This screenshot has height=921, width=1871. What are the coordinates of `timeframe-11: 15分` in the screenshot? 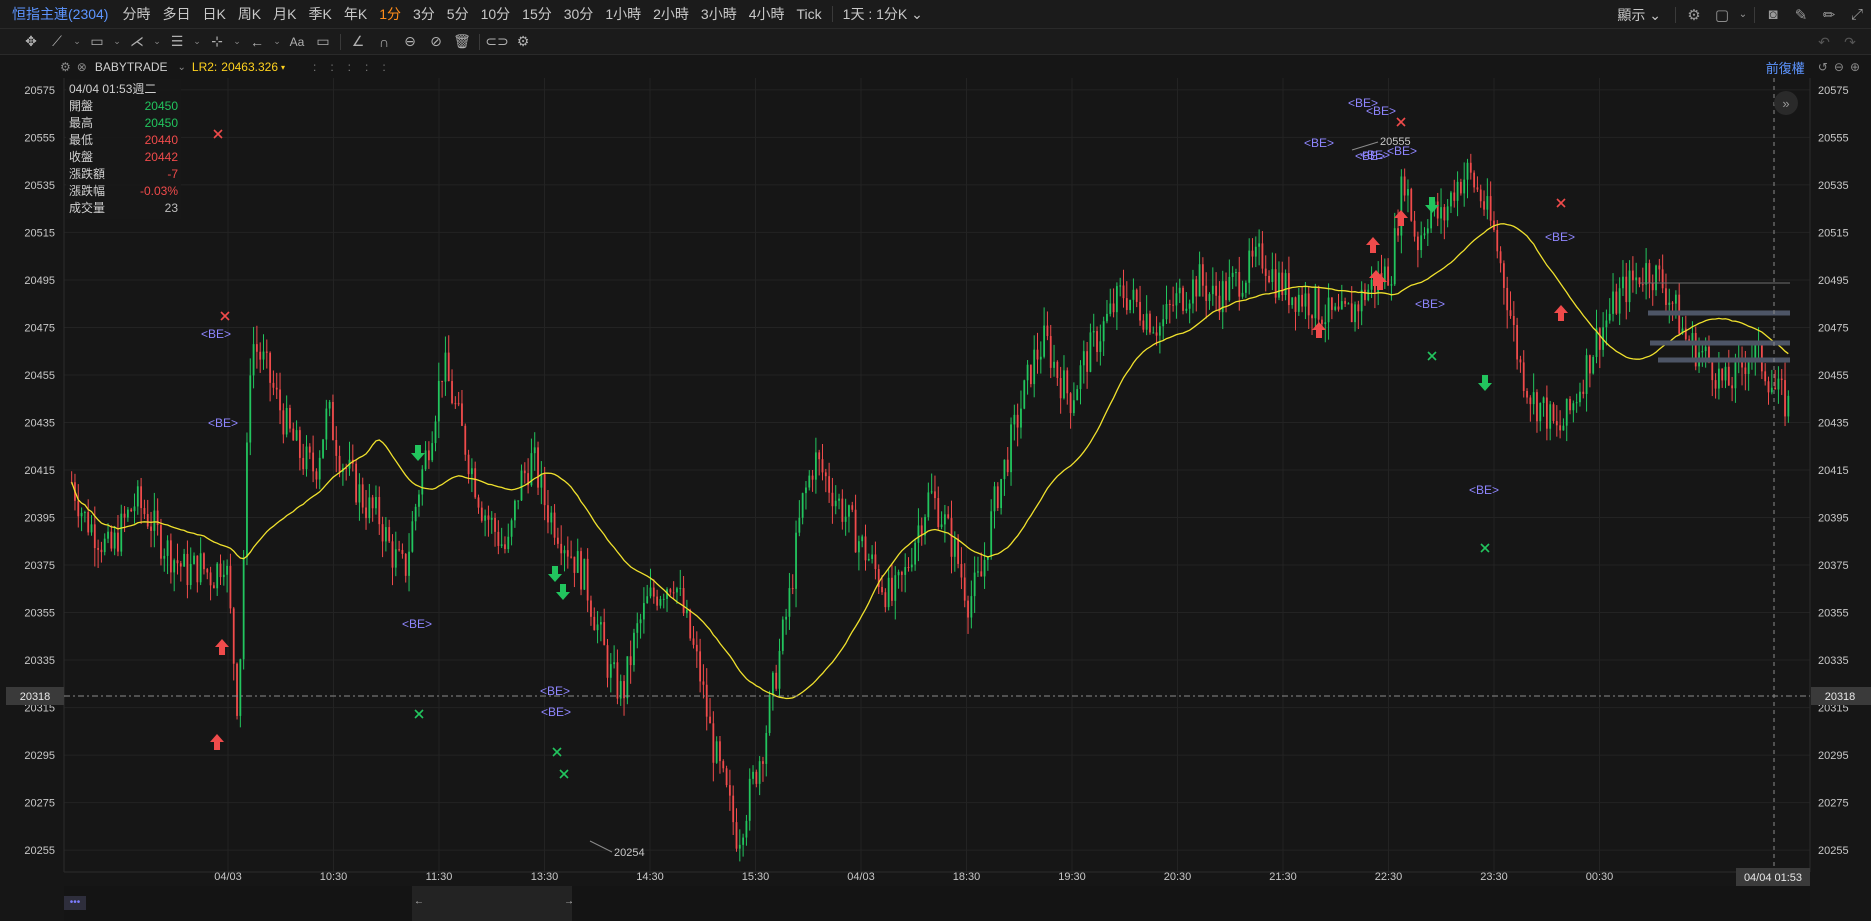 It's located at (537, 14).